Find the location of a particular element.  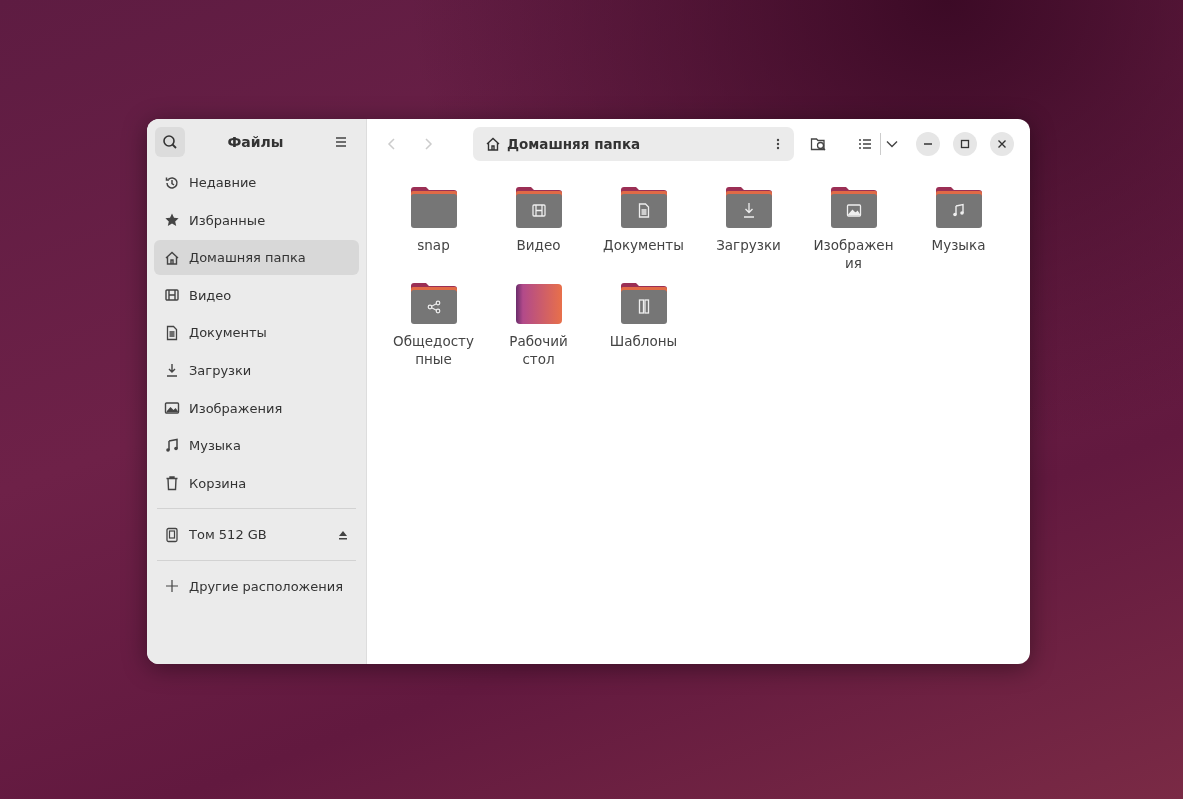

path-bar: Домашняя папка is located at coordinates (633, 144).